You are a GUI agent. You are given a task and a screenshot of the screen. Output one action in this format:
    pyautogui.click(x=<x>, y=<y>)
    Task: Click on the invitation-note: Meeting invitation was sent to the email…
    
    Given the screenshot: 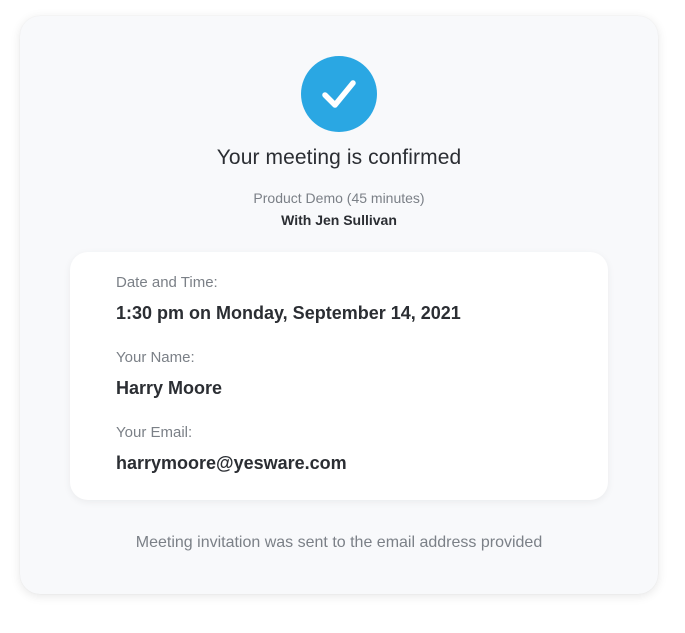 What is the action you would take?
    pyautogui.click(x=339, y=542)
    